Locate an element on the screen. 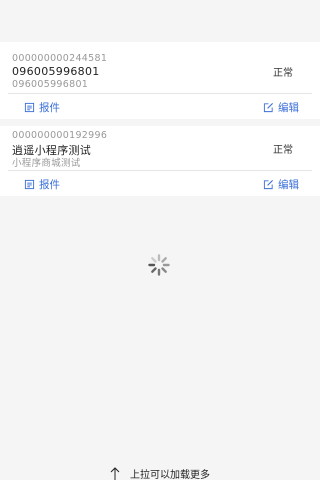 The height and width of the screenshot is (480, 320). merchant-subtitle: 096005996801 is located at coordinates (50, 84).